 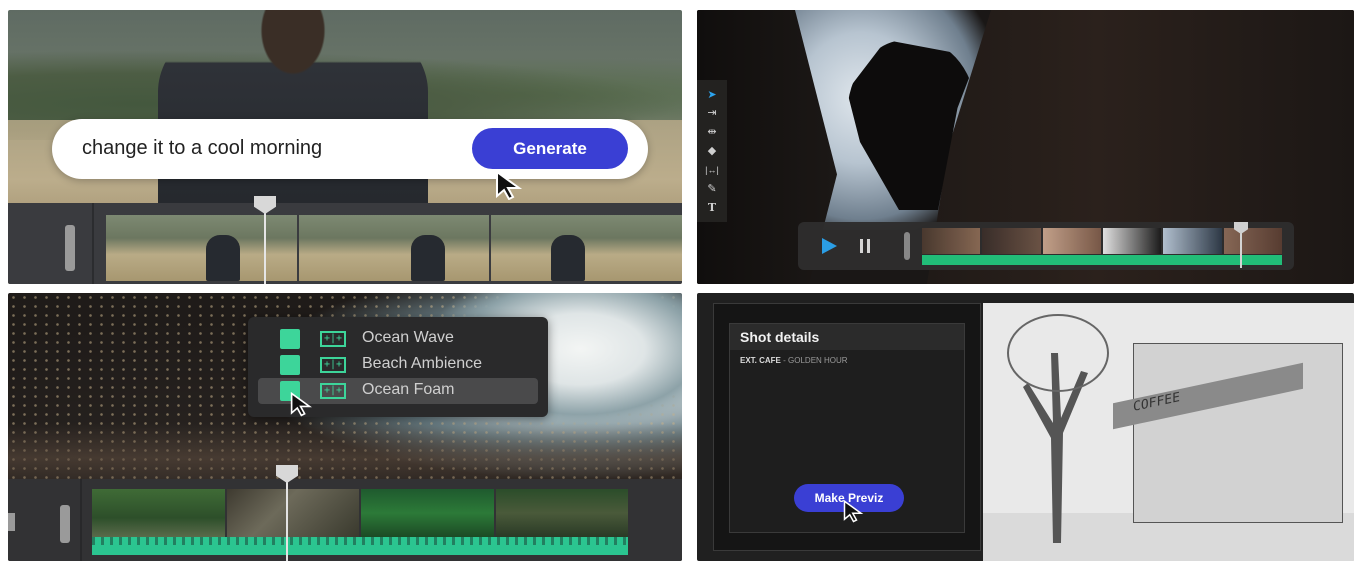 What do you see at coordinates (360, 541) in the screenshot?
I see `audio-waveform-detail` at bounding box center [360, 541].